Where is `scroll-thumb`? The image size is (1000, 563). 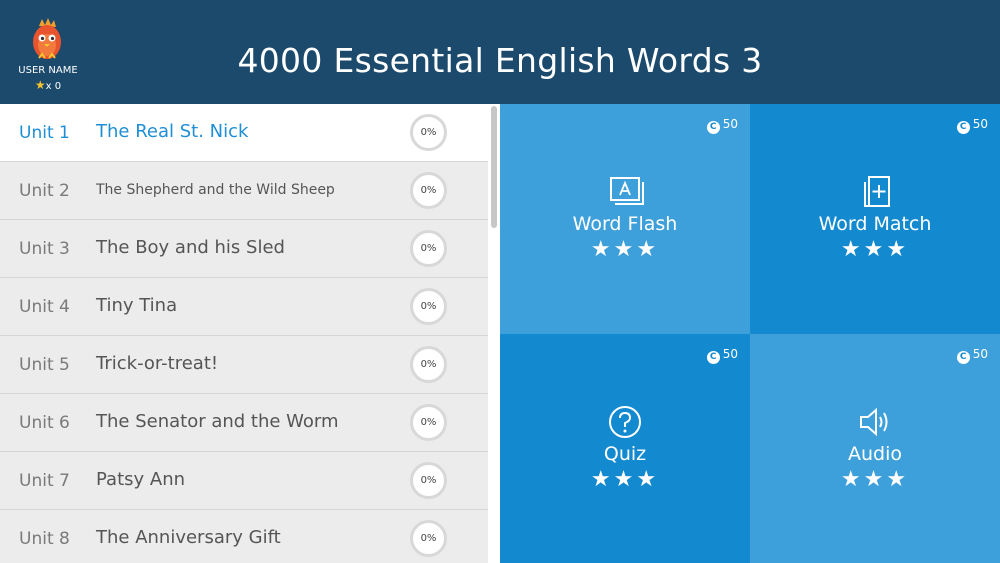 scroll-thumb is located at coordinates (494, 167).